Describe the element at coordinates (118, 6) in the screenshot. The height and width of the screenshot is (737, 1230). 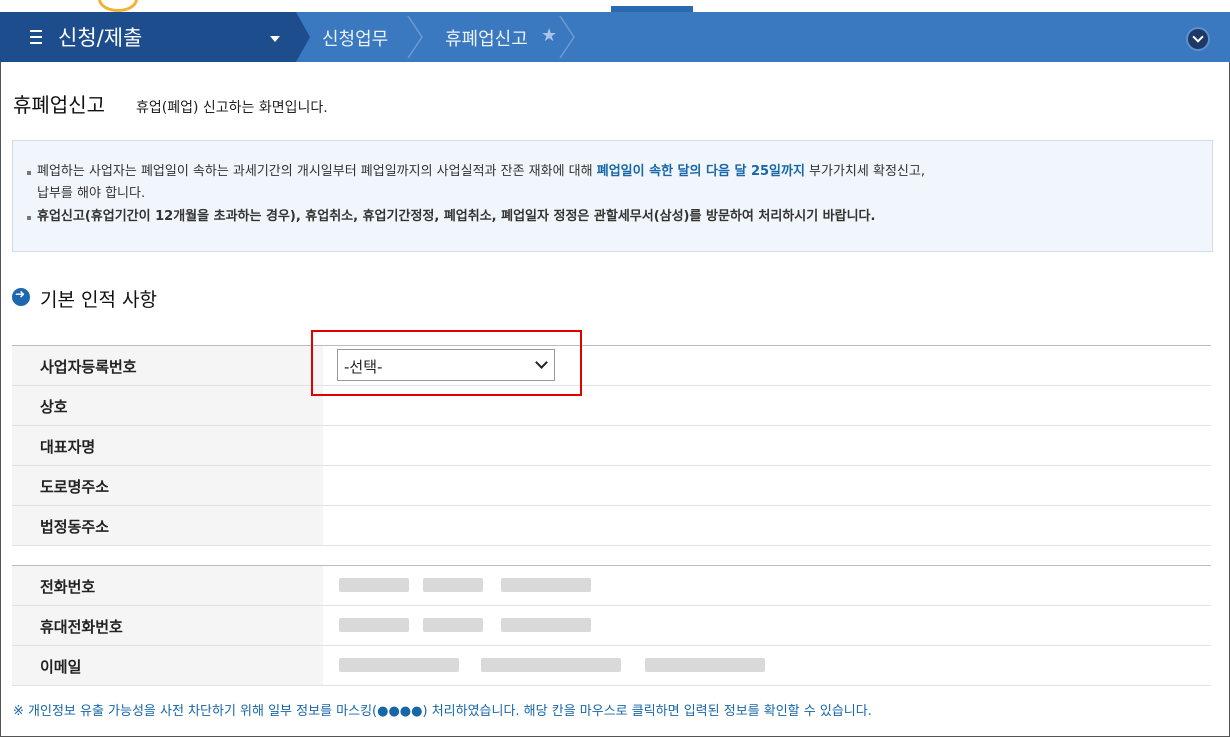
I see `logo-icon` at that location.